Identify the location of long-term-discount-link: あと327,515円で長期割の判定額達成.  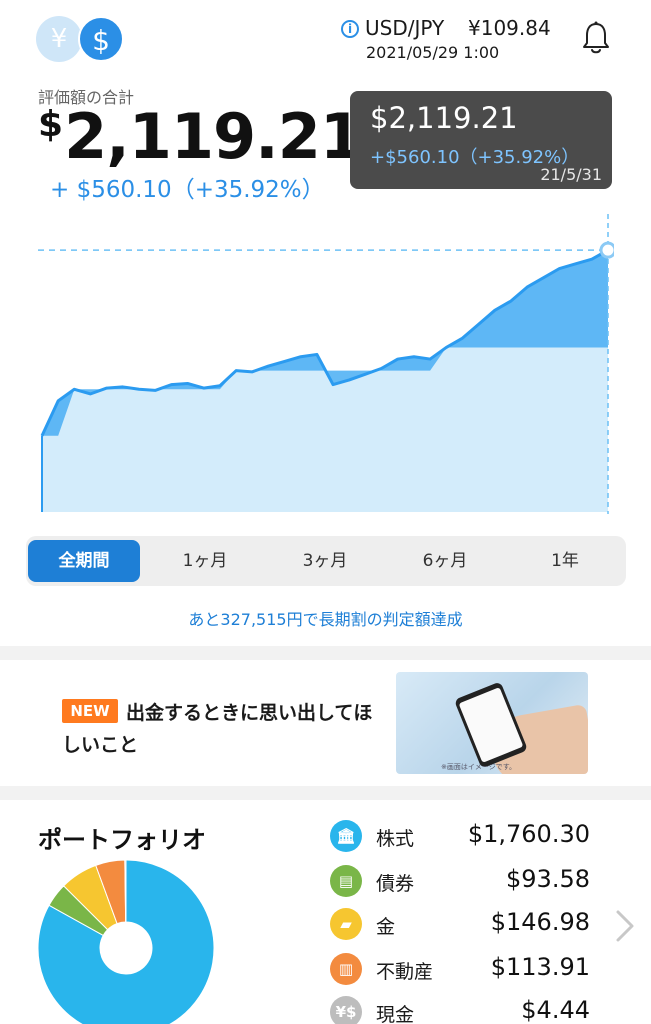
(325, 618).